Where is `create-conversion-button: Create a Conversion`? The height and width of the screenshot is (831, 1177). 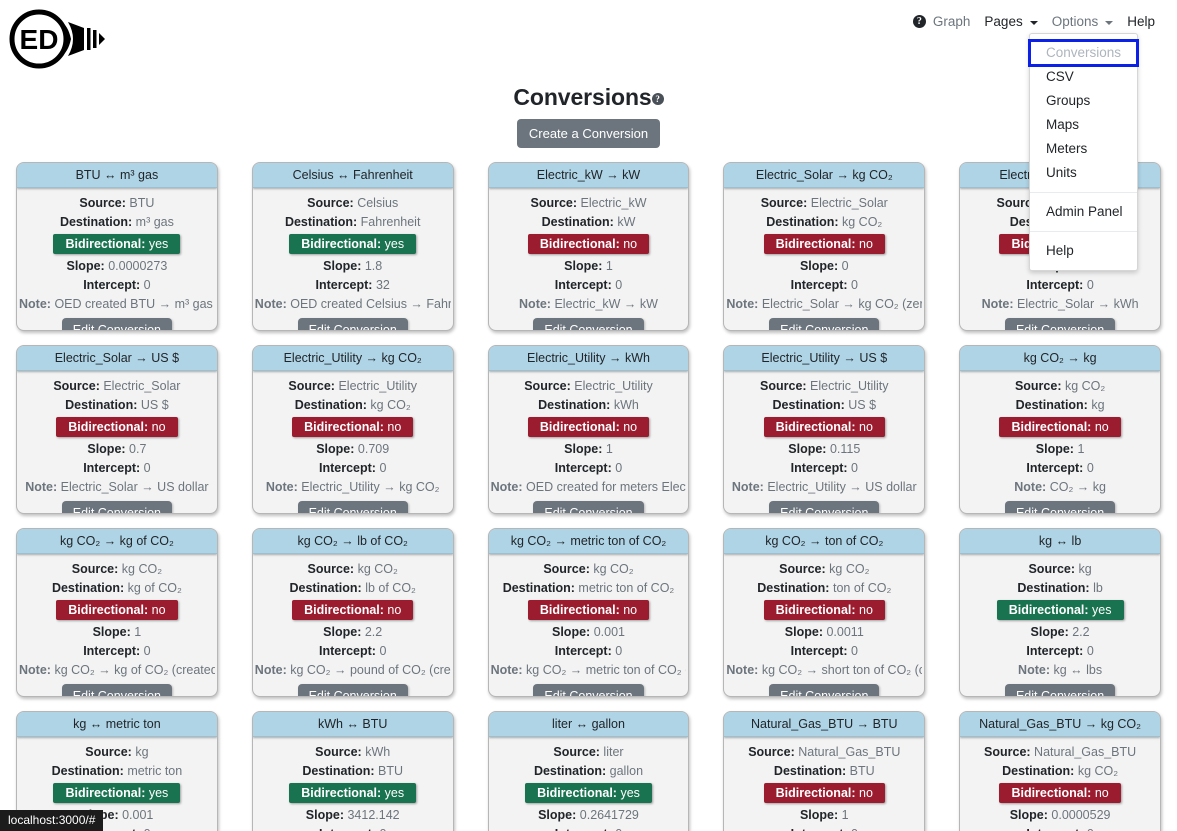
create-conversion-button: Create a Conversion is located at coordinates (588, 133).